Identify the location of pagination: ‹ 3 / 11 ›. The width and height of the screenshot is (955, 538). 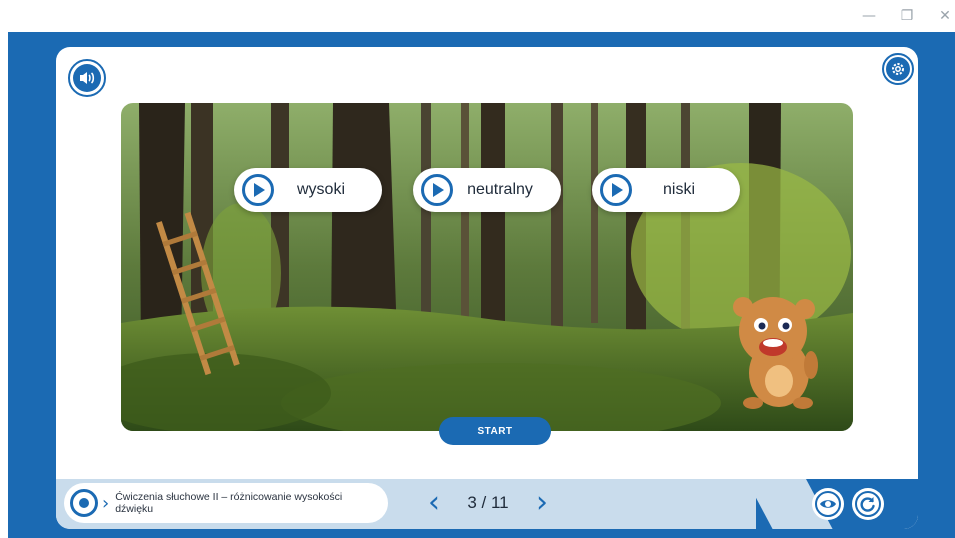
(488, 503).